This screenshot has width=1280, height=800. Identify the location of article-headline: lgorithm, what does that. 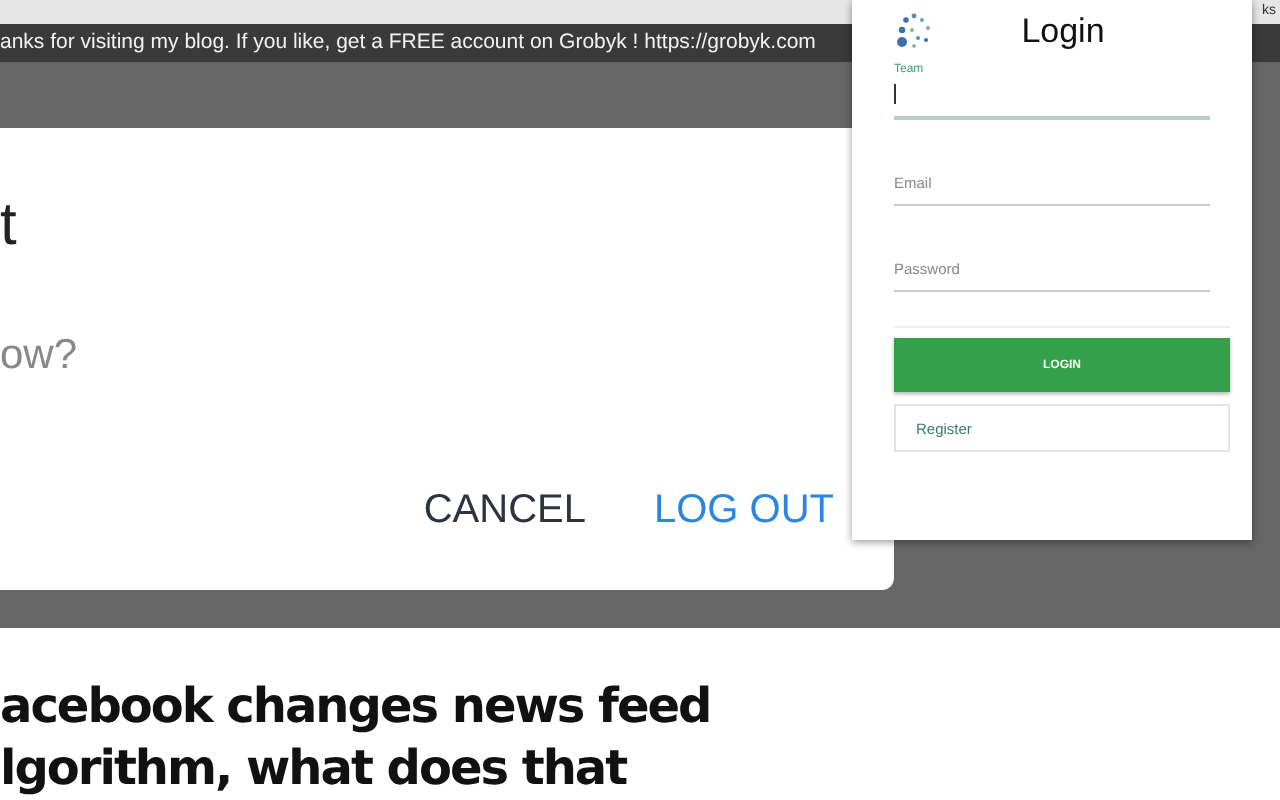
(314, 769).